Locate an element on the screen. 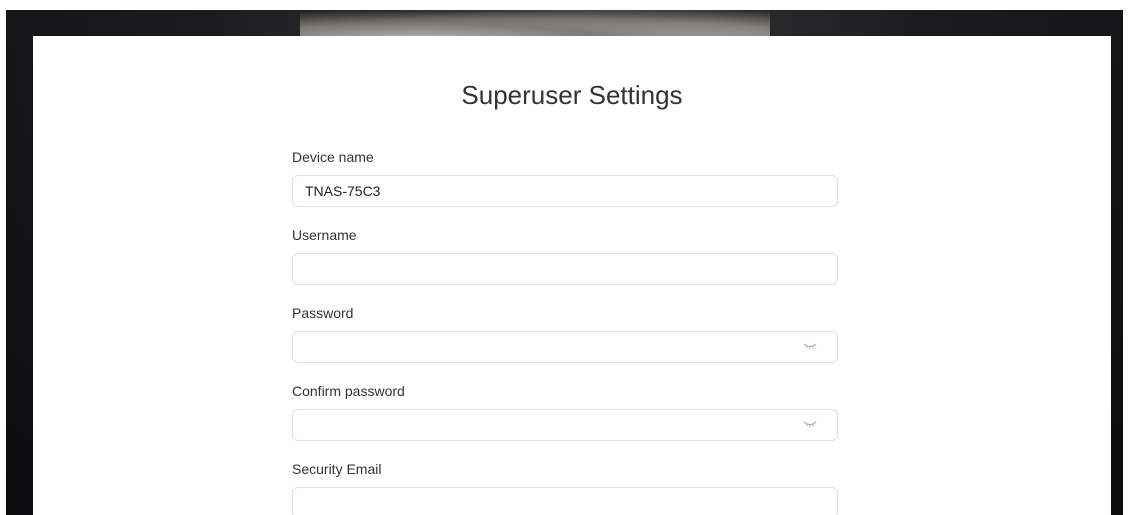 The width and height of the screenshot is (1129, 515). username-input is located at coordinates (565, 269).